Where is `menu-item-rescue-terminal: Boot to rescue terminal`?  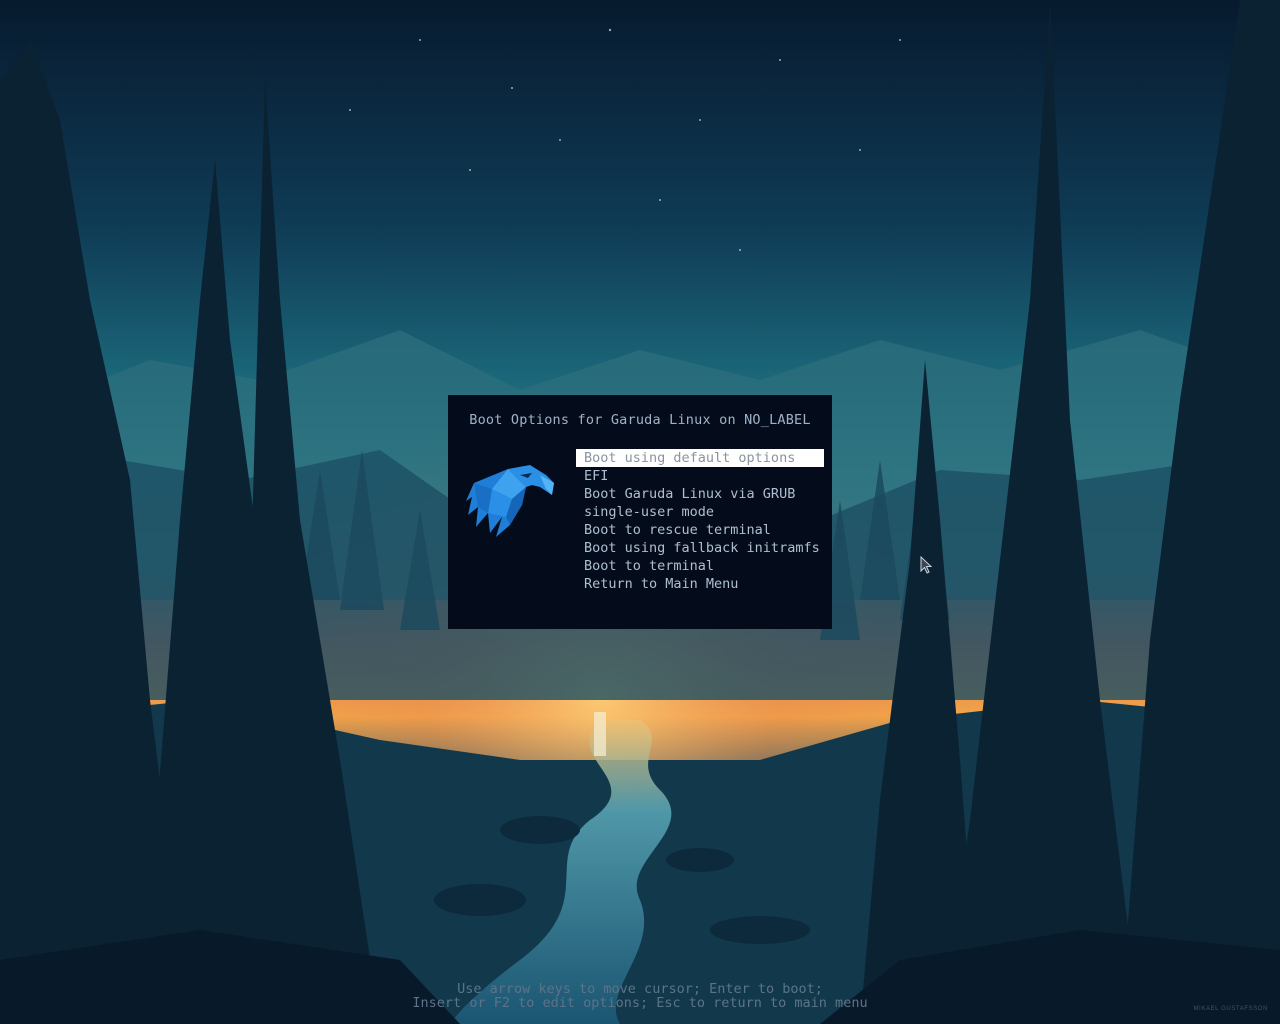
menu-item-rescue-terminal: Boot to rescue terminal is located at coordinates (700, 530).